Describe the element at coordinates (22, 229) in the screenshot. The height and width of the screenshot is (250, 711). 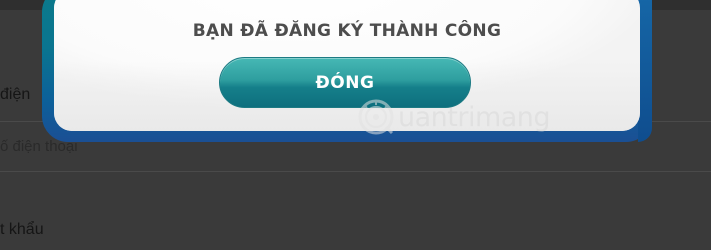
I see `password-field-label: t khẩu` at that location.